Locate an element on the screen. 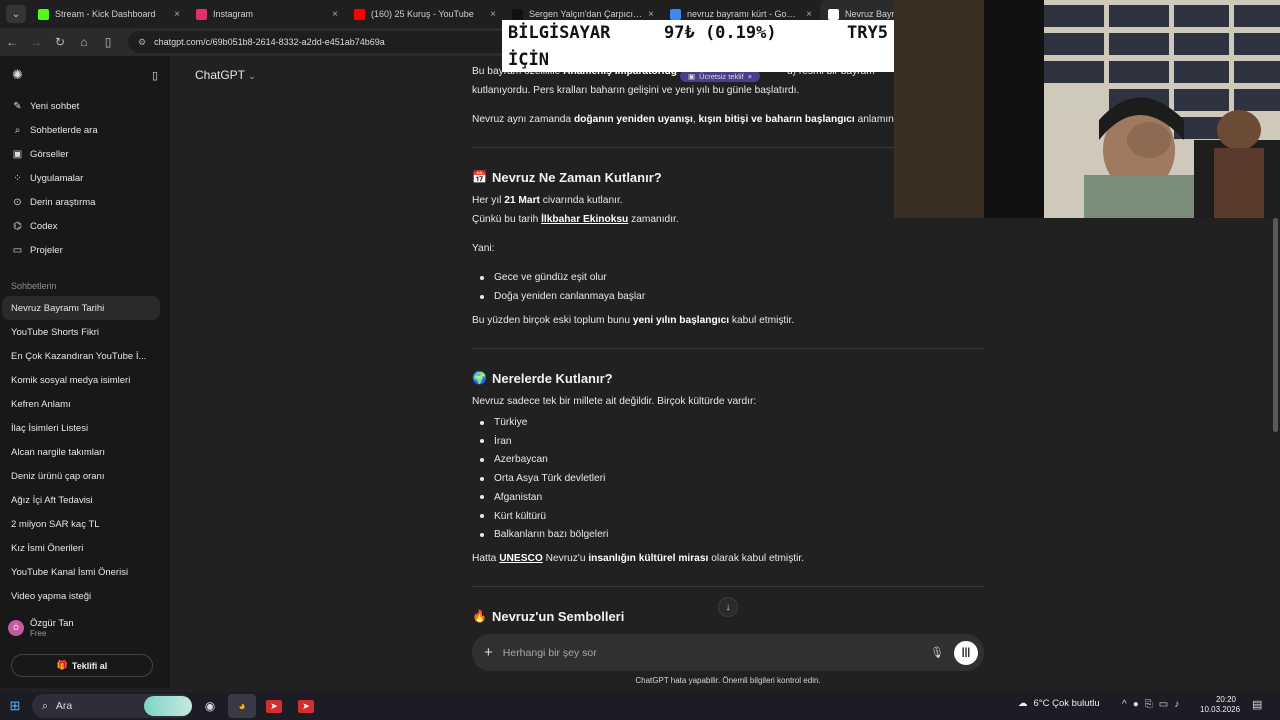  obs-icon: ◉ is located at coordinates (210, 706).